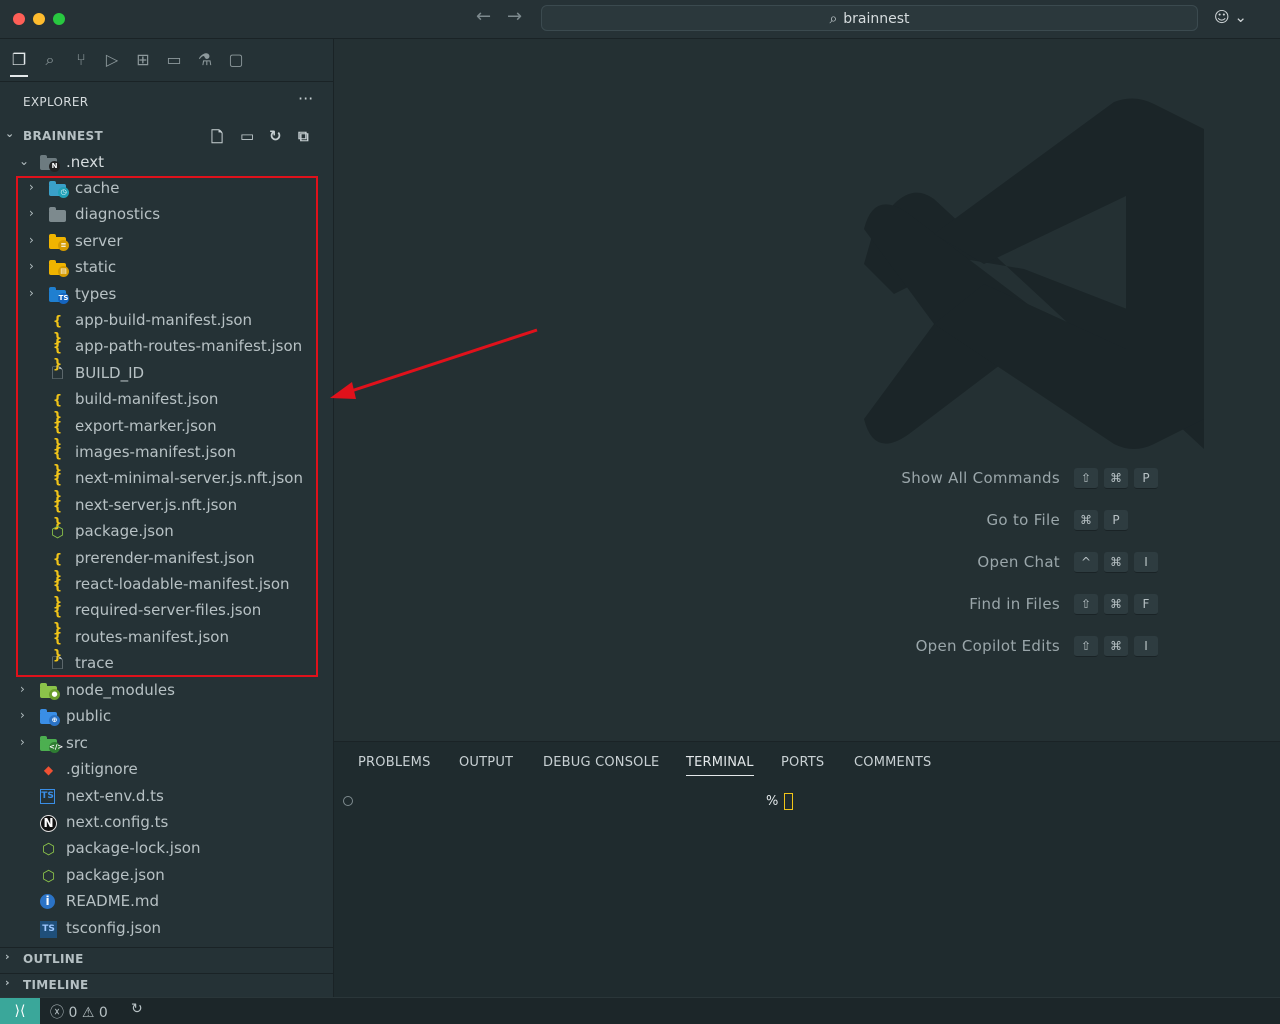 This screenshot has height=1024, width=1280. Describe the element at coordinates (486, 762) in the screenshot. I see `panel-tab: OUTPUT` at that location.